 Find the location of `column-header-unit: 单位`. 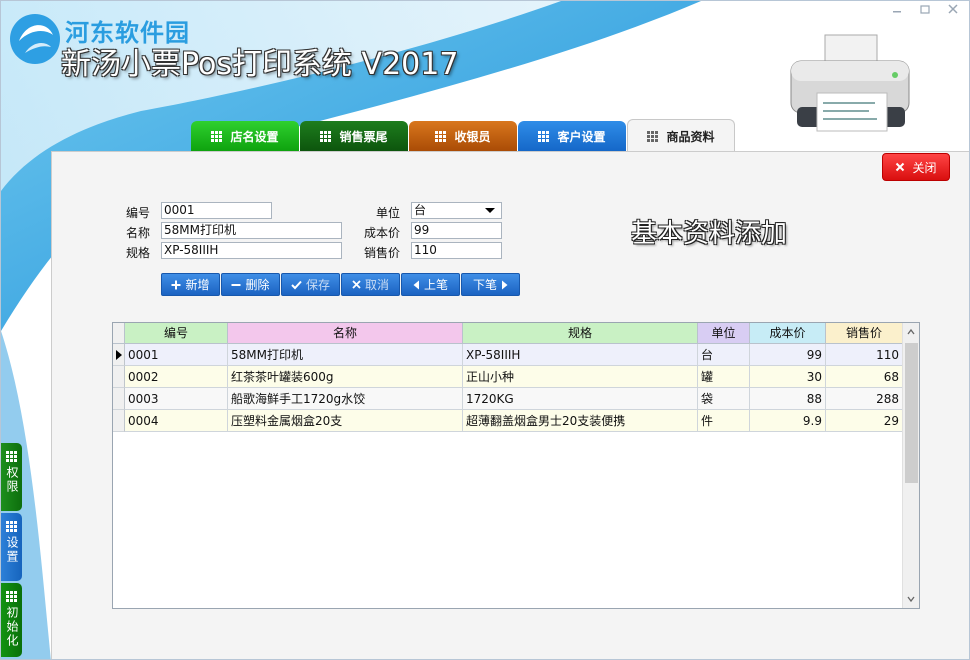

column-header-unit: 单位 is located at coordinates (724, 333).